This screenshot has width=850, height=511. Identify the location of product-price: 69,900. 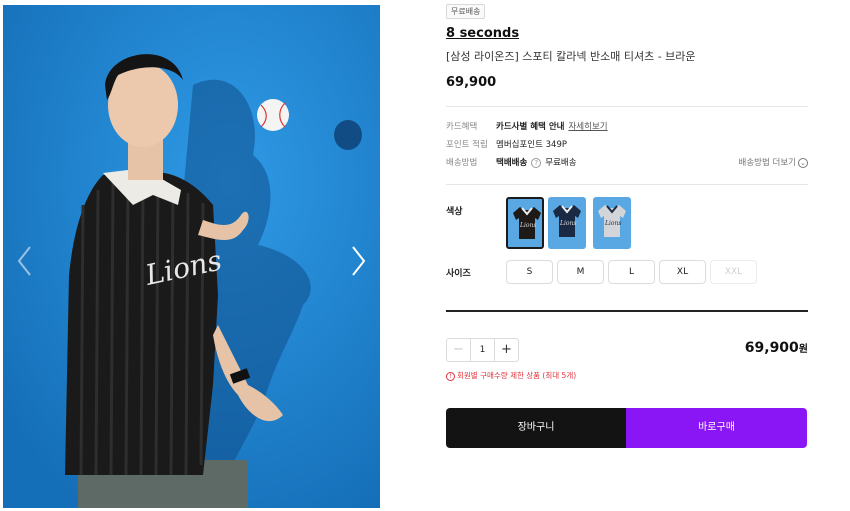
(471, 82).